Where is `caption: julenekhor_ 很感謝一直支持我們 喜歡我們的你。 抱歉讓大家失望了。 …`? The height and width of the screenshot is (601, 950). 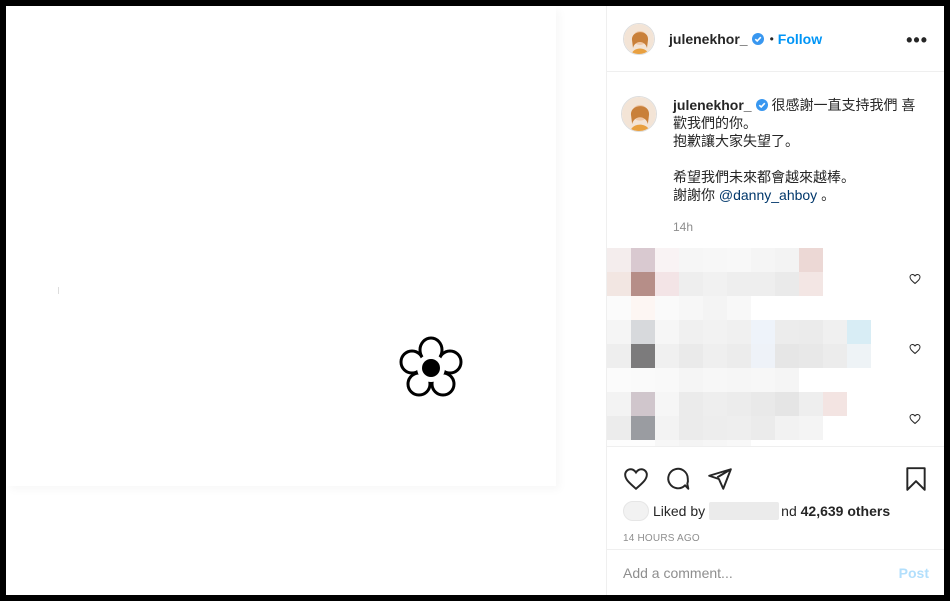
caption: julenekhor_ 很感謝一直支持我們 喜歡我們的你。 抱歉讓大家失望了。 … is located at coordinates (775, 138).